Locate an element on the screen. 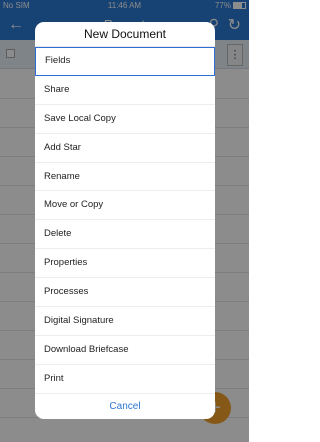 The height and width of the screenshot is (442, 320). menu-item-digital-signature: Digital Signature is located at coordinates (125, 321).